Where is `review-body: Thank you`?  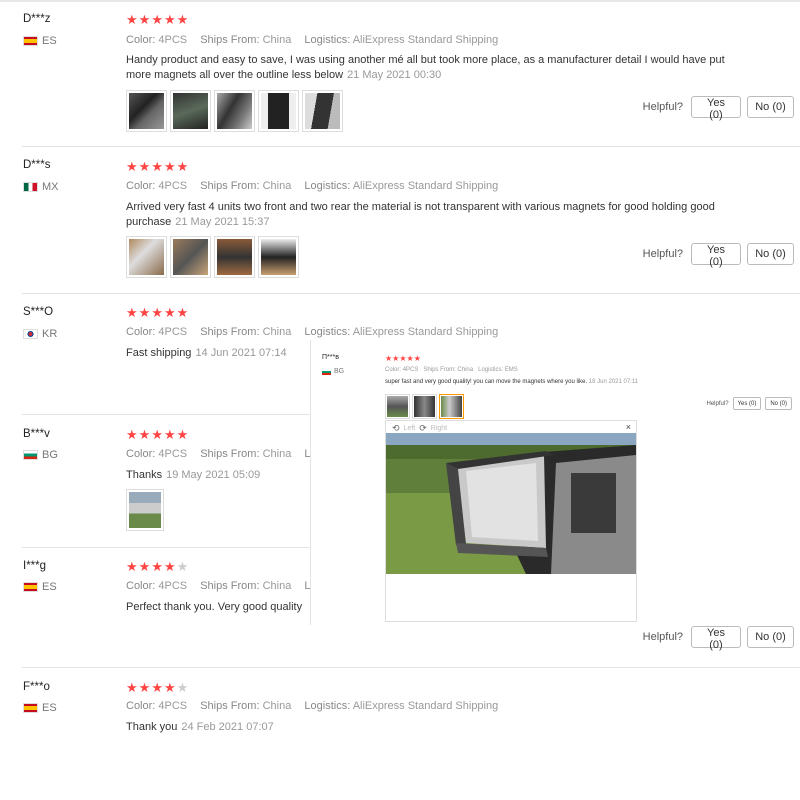
review-body: Thank you is located at coordinates (152, 727).